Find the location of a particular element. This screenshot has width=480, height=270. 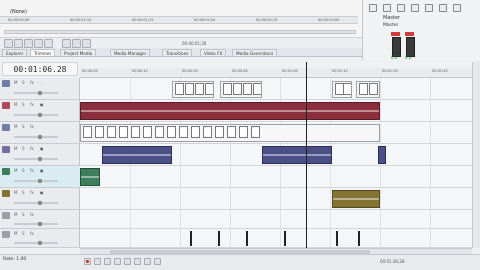

eq-icon is located at coordinates (387, 8).